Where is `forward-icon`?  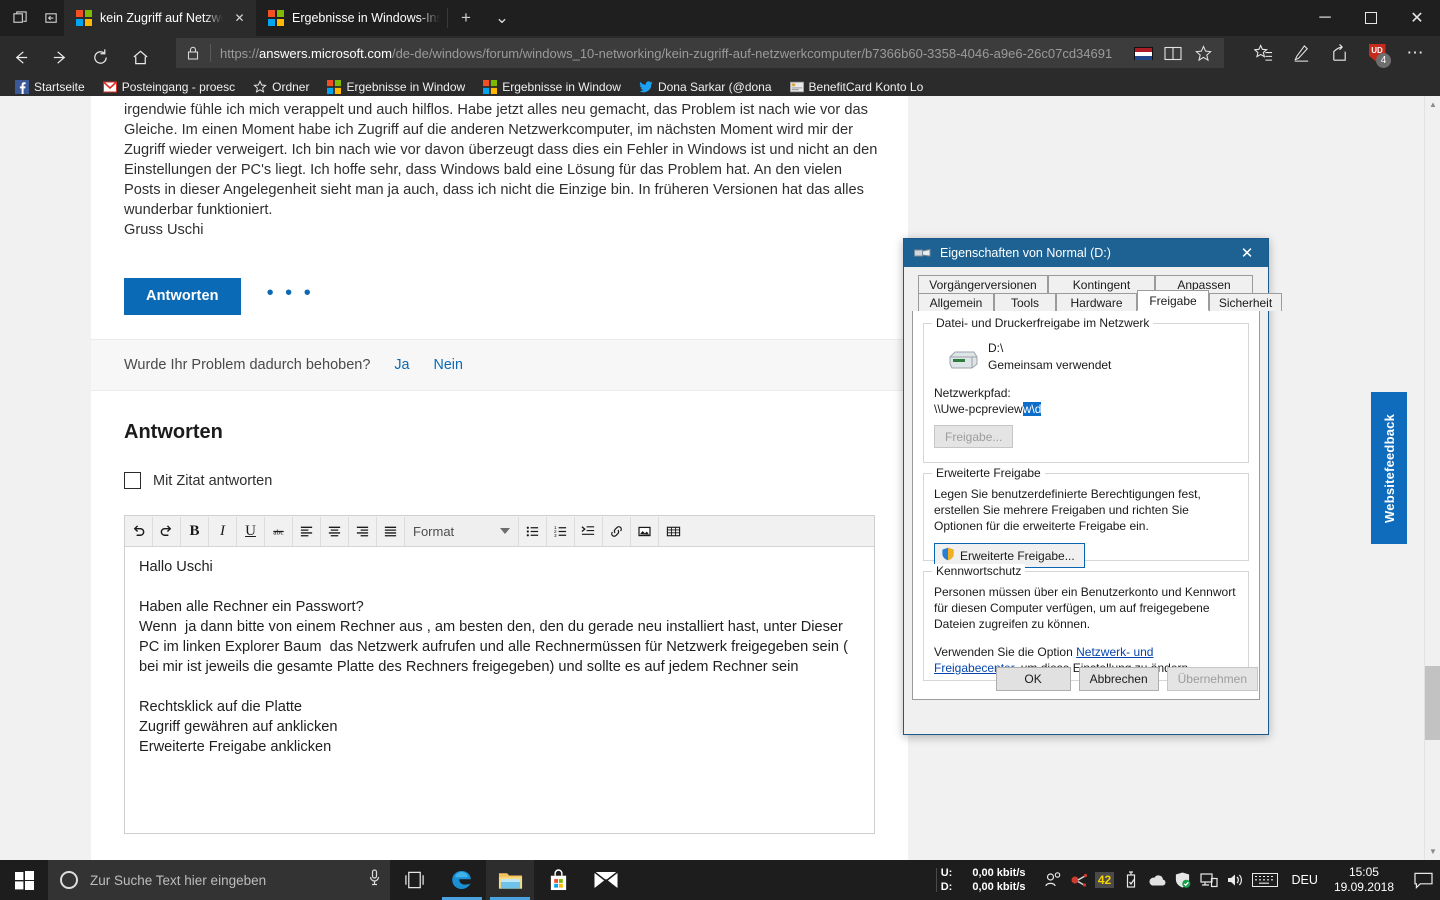 forward-icon is located at coordinates (60, 57).